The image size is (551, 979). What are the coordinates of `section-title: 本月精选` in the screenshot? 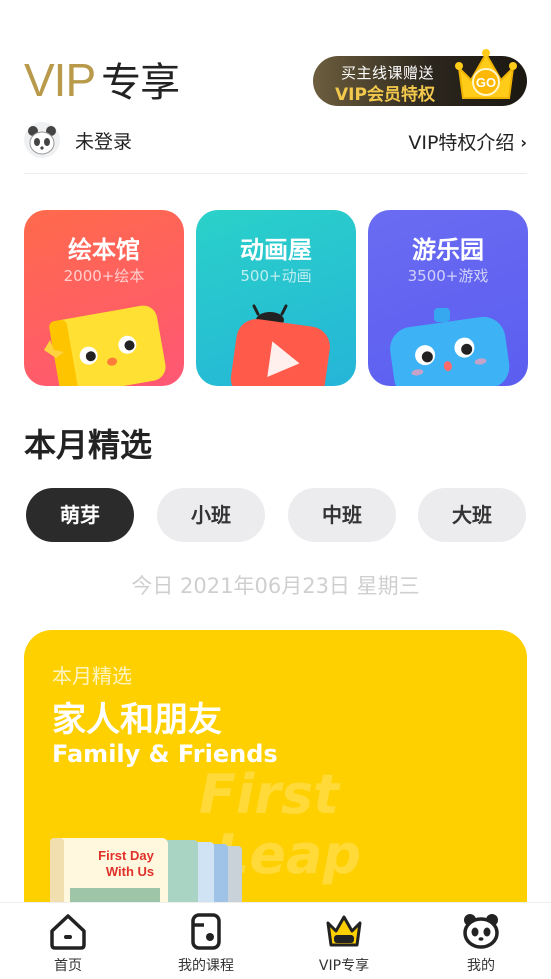 It's located at (88, 445).